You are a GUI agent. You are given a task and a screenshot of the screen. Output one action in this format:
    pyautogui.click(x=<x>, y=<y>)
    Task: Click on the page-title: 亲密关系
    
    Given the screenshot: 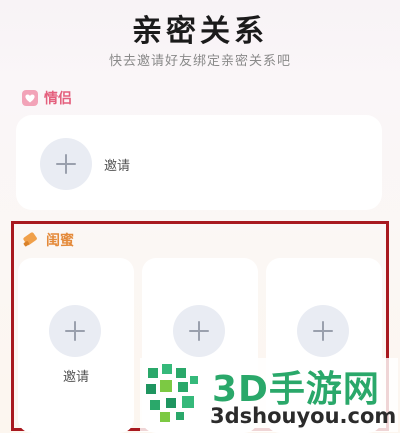 What is the action you would take?
    pyautogui.click(x=200, y=31)
    